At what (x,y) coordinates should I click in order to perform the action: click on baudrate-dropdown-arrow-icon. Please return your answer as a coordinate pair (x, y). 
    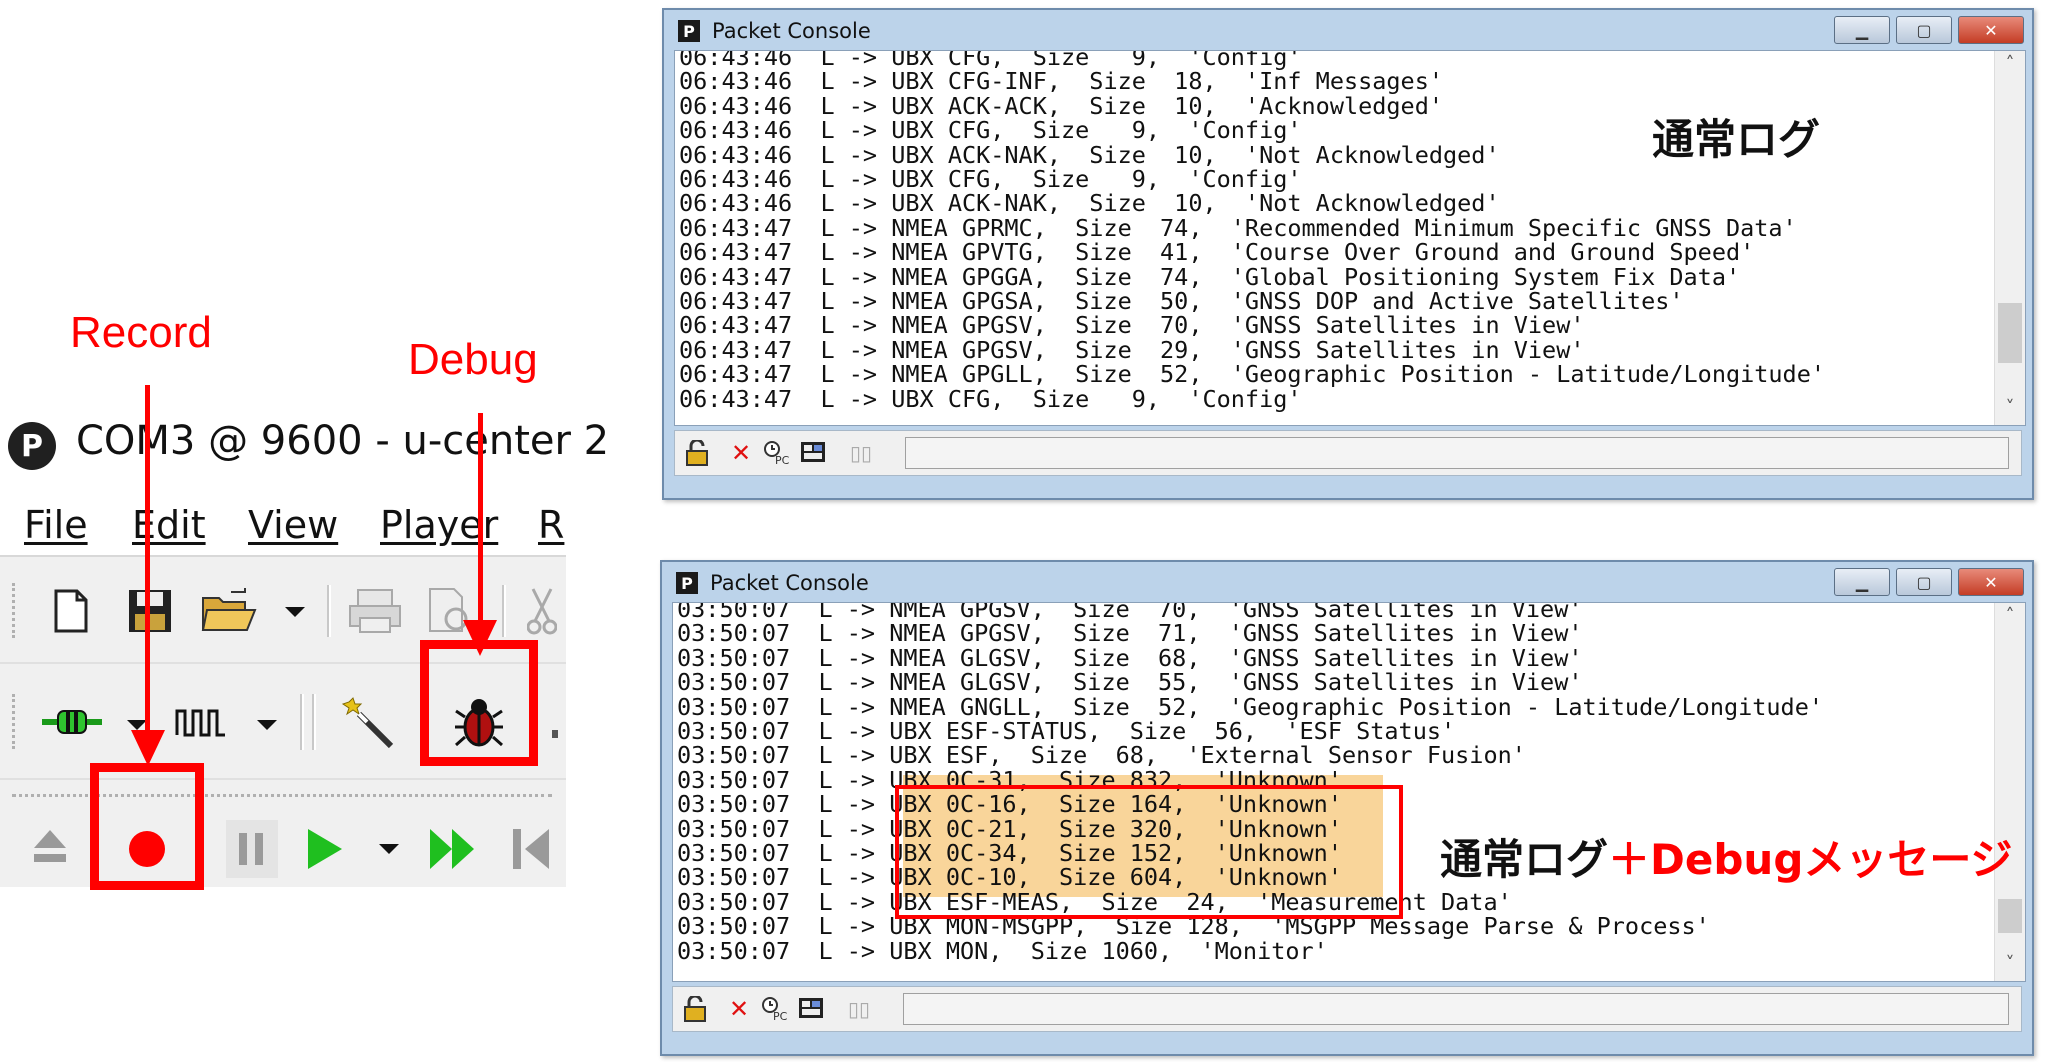
    Looking at the image, I should click on (267, 725).